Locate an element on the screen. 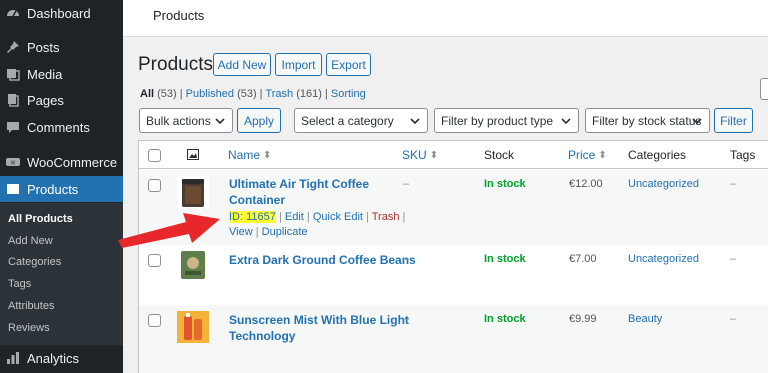 This screenshot has width=768, height=373. column-name: Name ⬍ is located at coordinates (249, 155).